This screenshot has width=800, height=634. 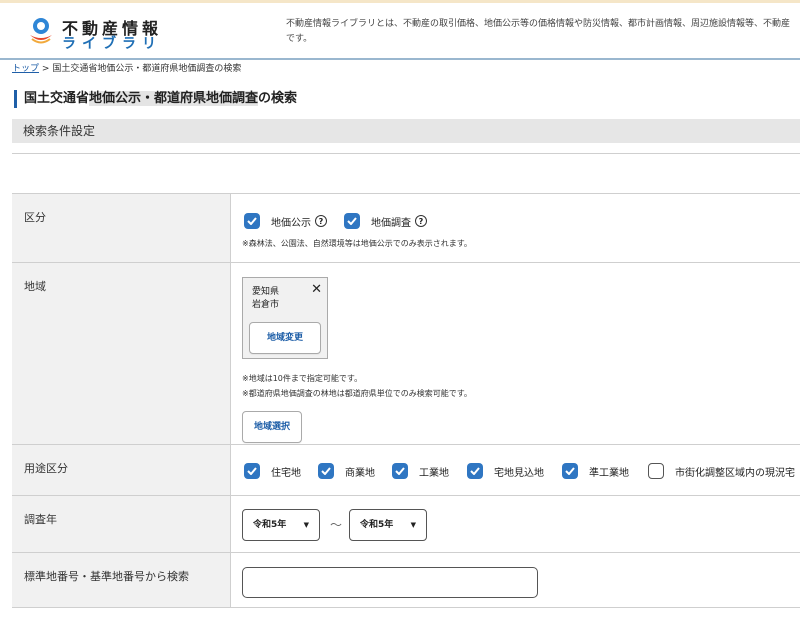 I want to click on page-title-prefix: 国土交通省, so click(x=57, y=98).